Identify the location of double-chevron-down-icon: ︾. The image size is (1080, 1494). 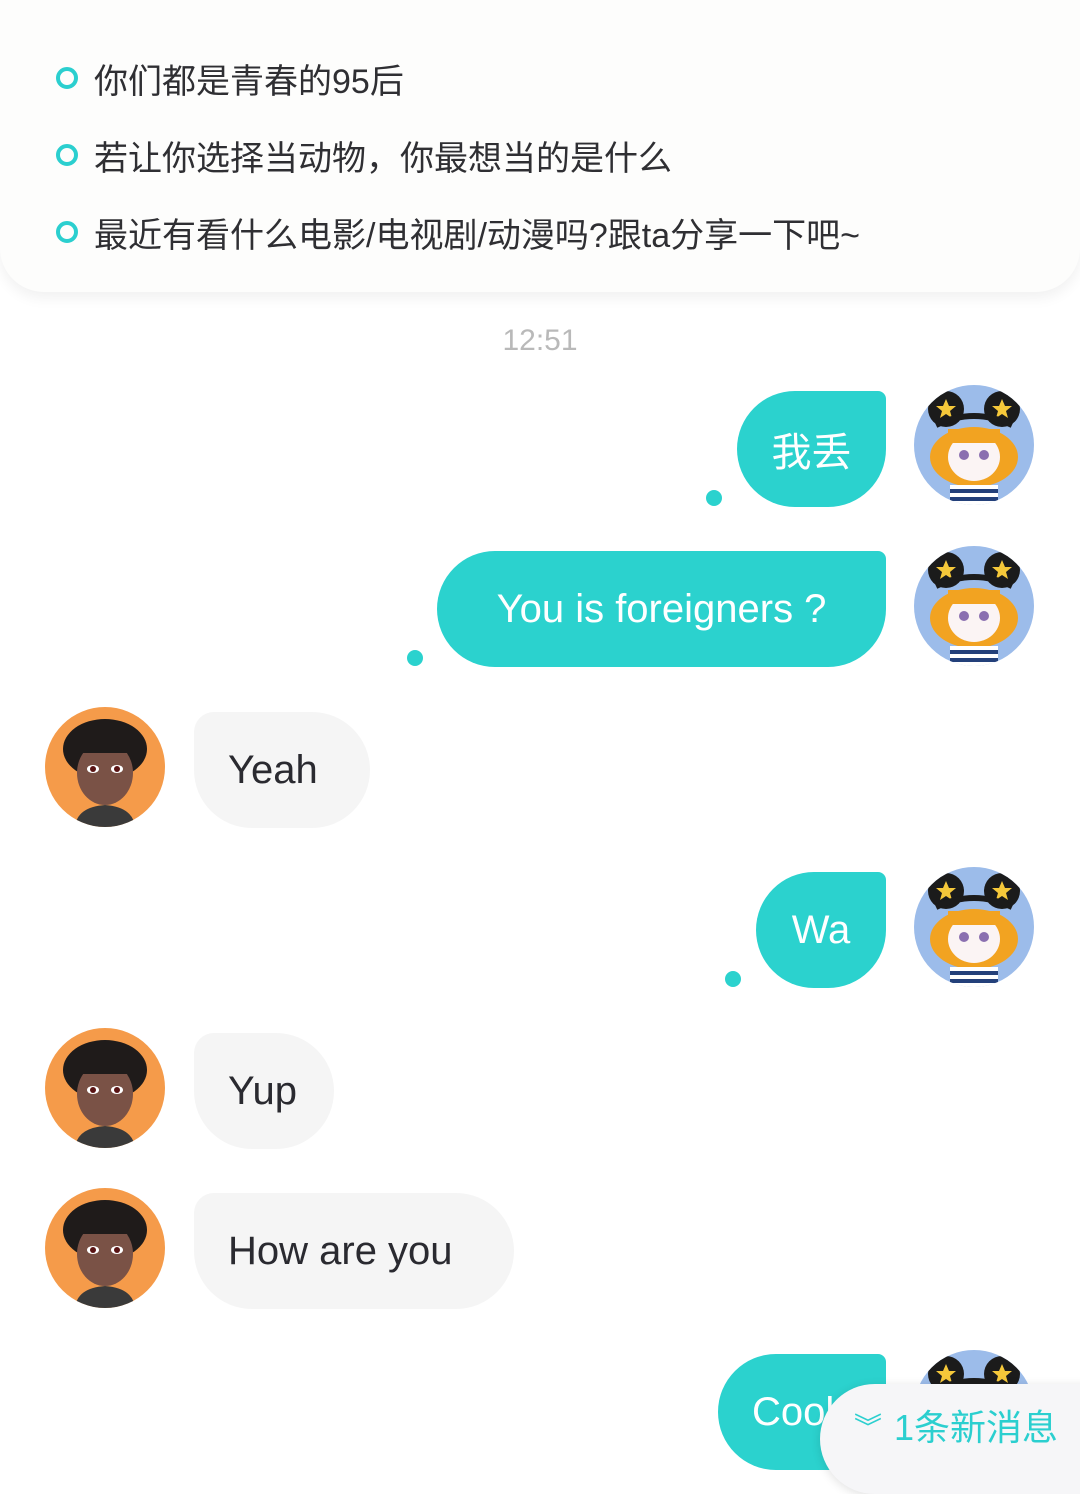
(868, 1427).